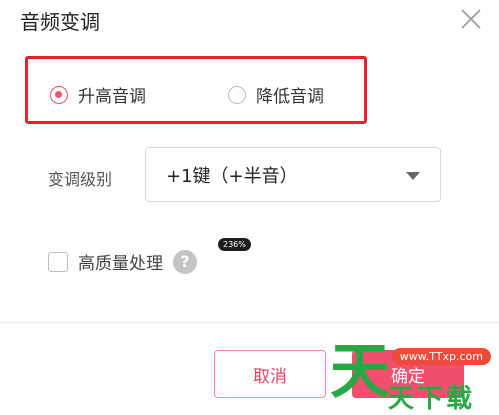 This screenshot has height=415, width=499. I want to click on dialog-title: 音频变调, so click(60, 22).